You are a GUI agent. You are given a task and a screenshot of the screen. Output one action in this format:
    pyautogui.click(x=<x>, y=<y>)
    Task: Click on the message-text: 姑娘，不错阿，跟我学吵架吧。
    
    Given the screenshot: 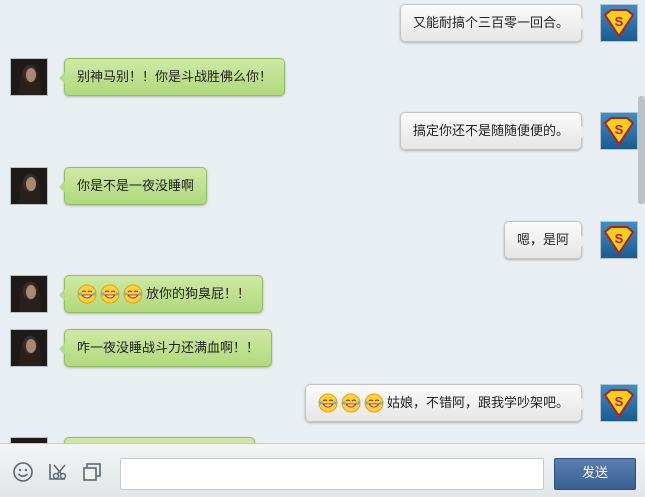 What is the action you would take?
    pyautogui.click(x=477, y=403)
    